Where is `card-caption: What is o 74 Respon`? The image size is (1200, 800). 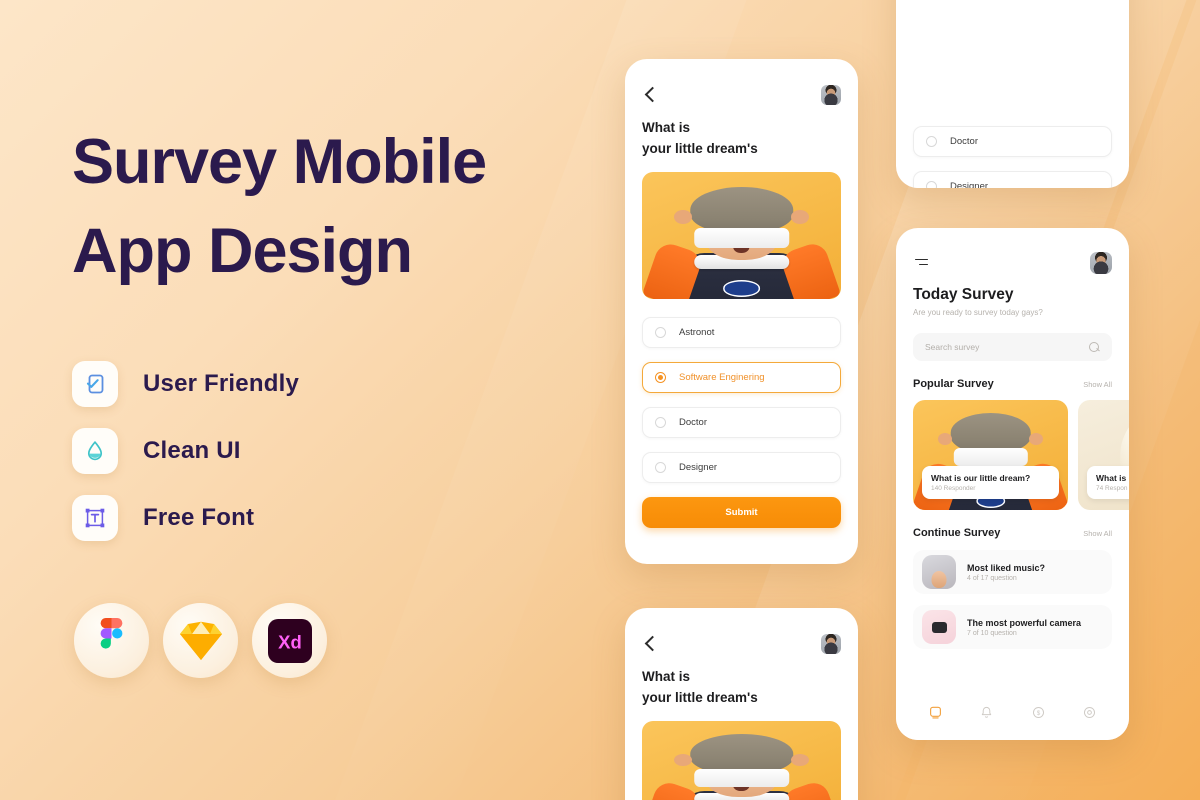 card-caption: What is o 74 Respon is located at coordinates (1108, 482).